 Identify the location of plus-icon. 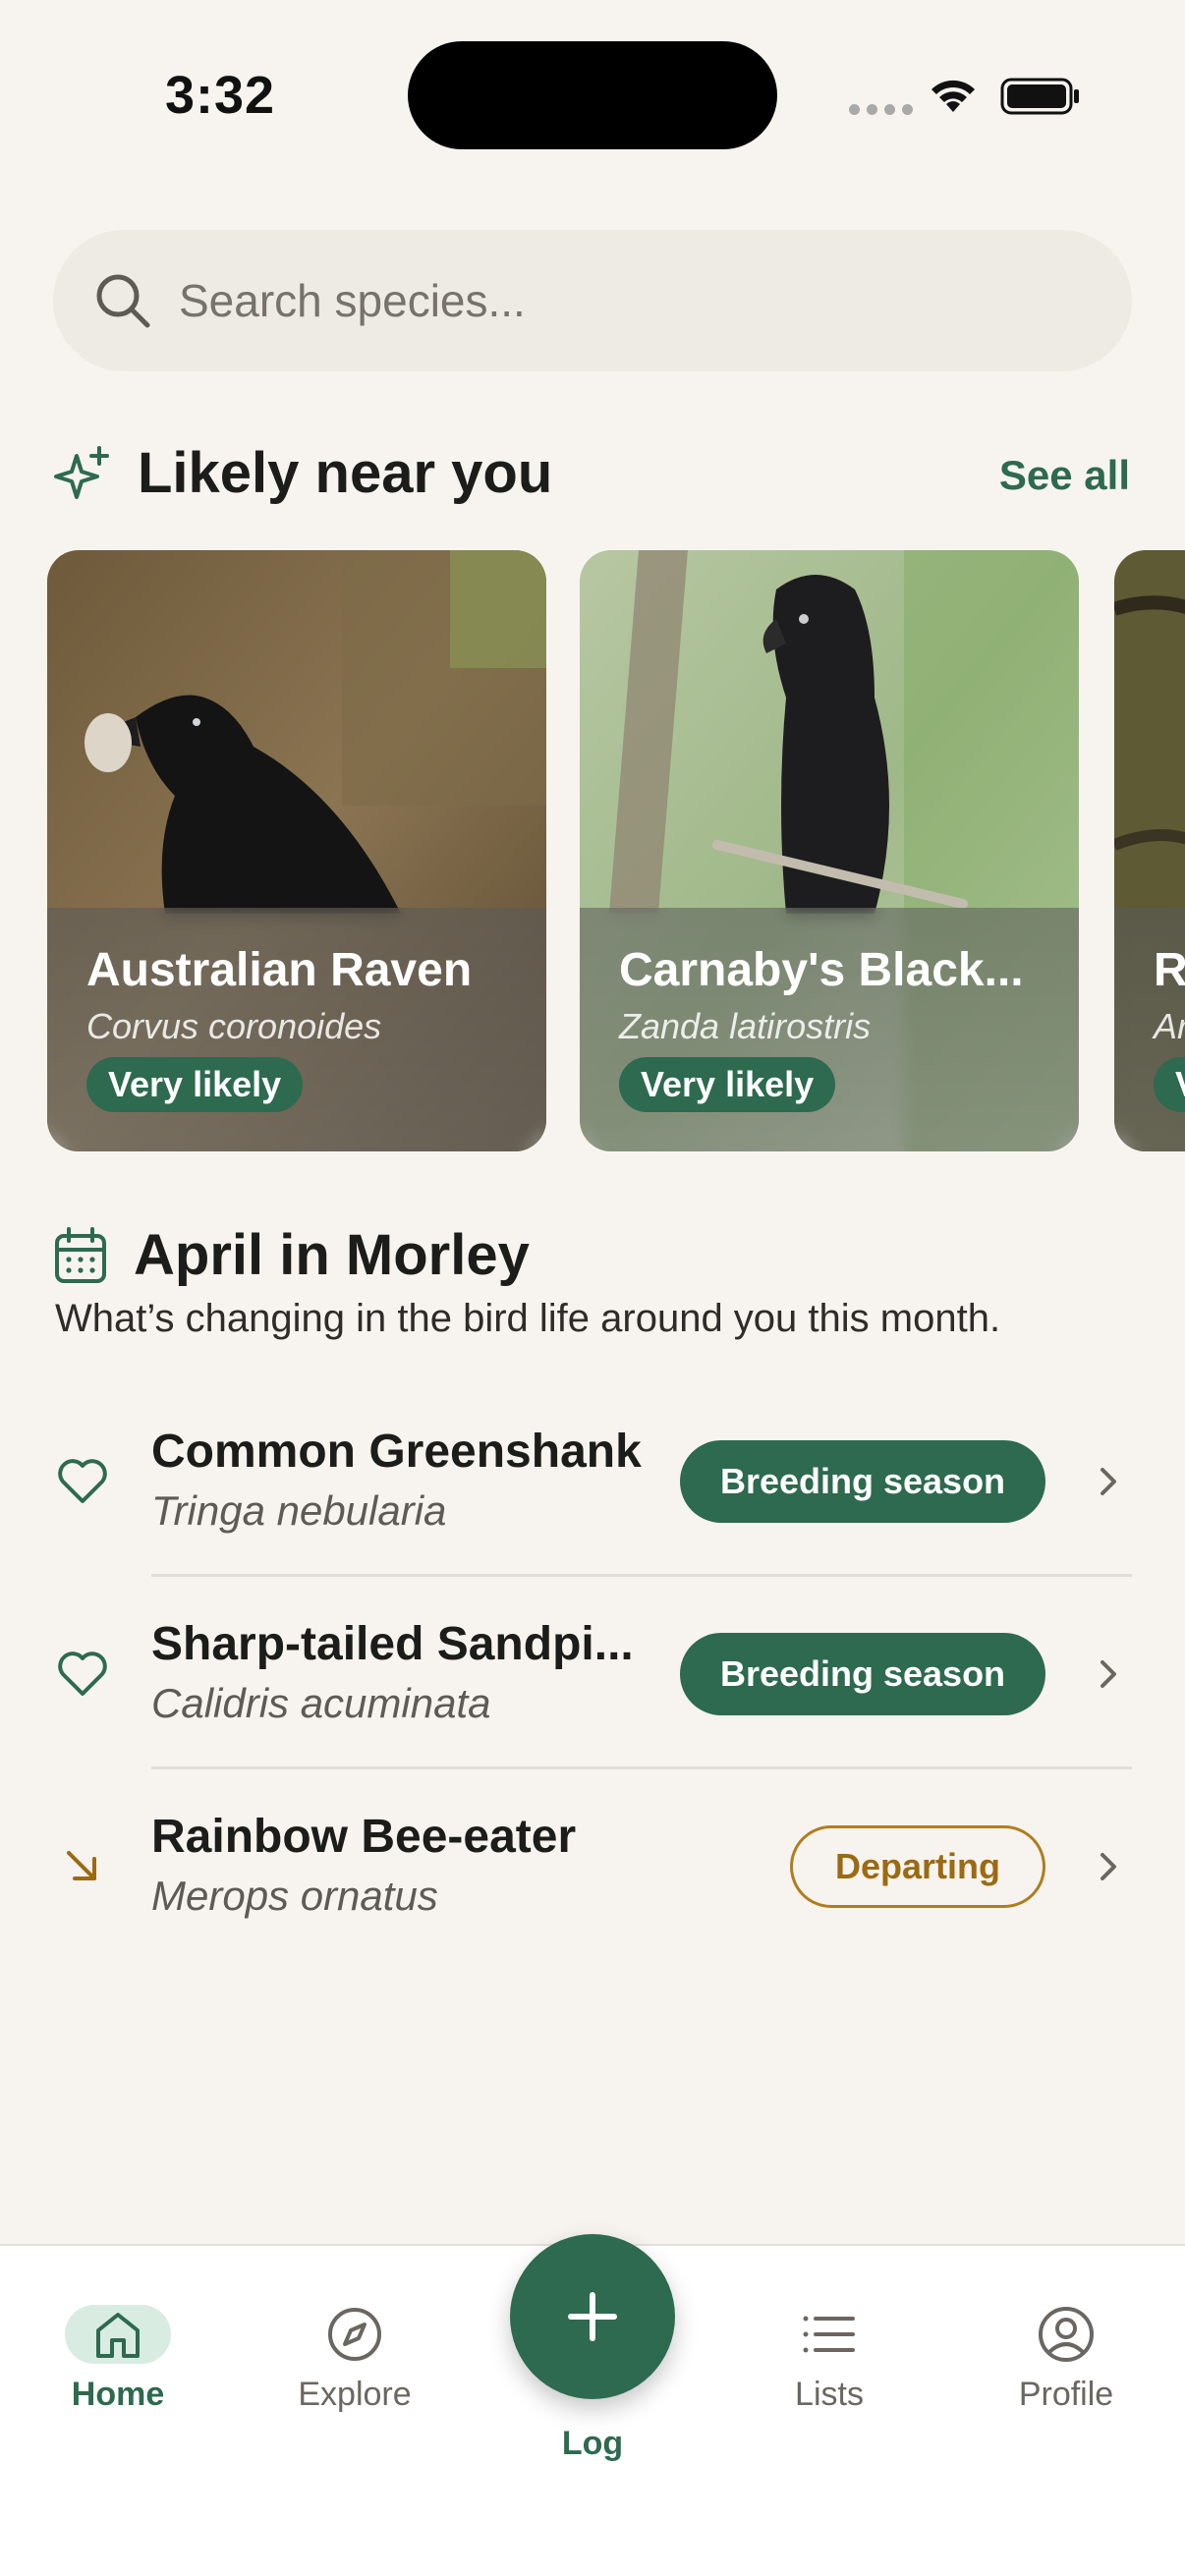
(592, 2316).